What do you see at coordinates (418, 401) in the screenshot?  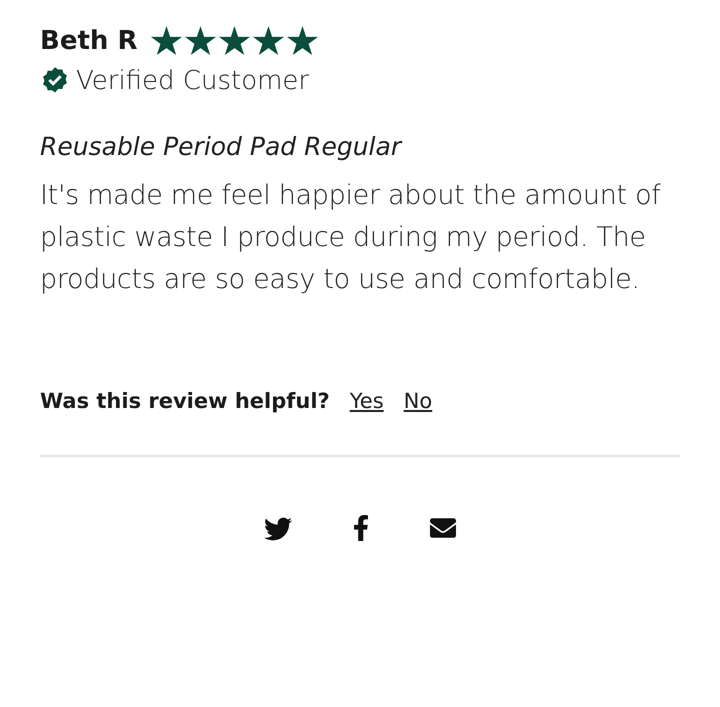 I see `vote-link: No` at bounding box center [418, 401].